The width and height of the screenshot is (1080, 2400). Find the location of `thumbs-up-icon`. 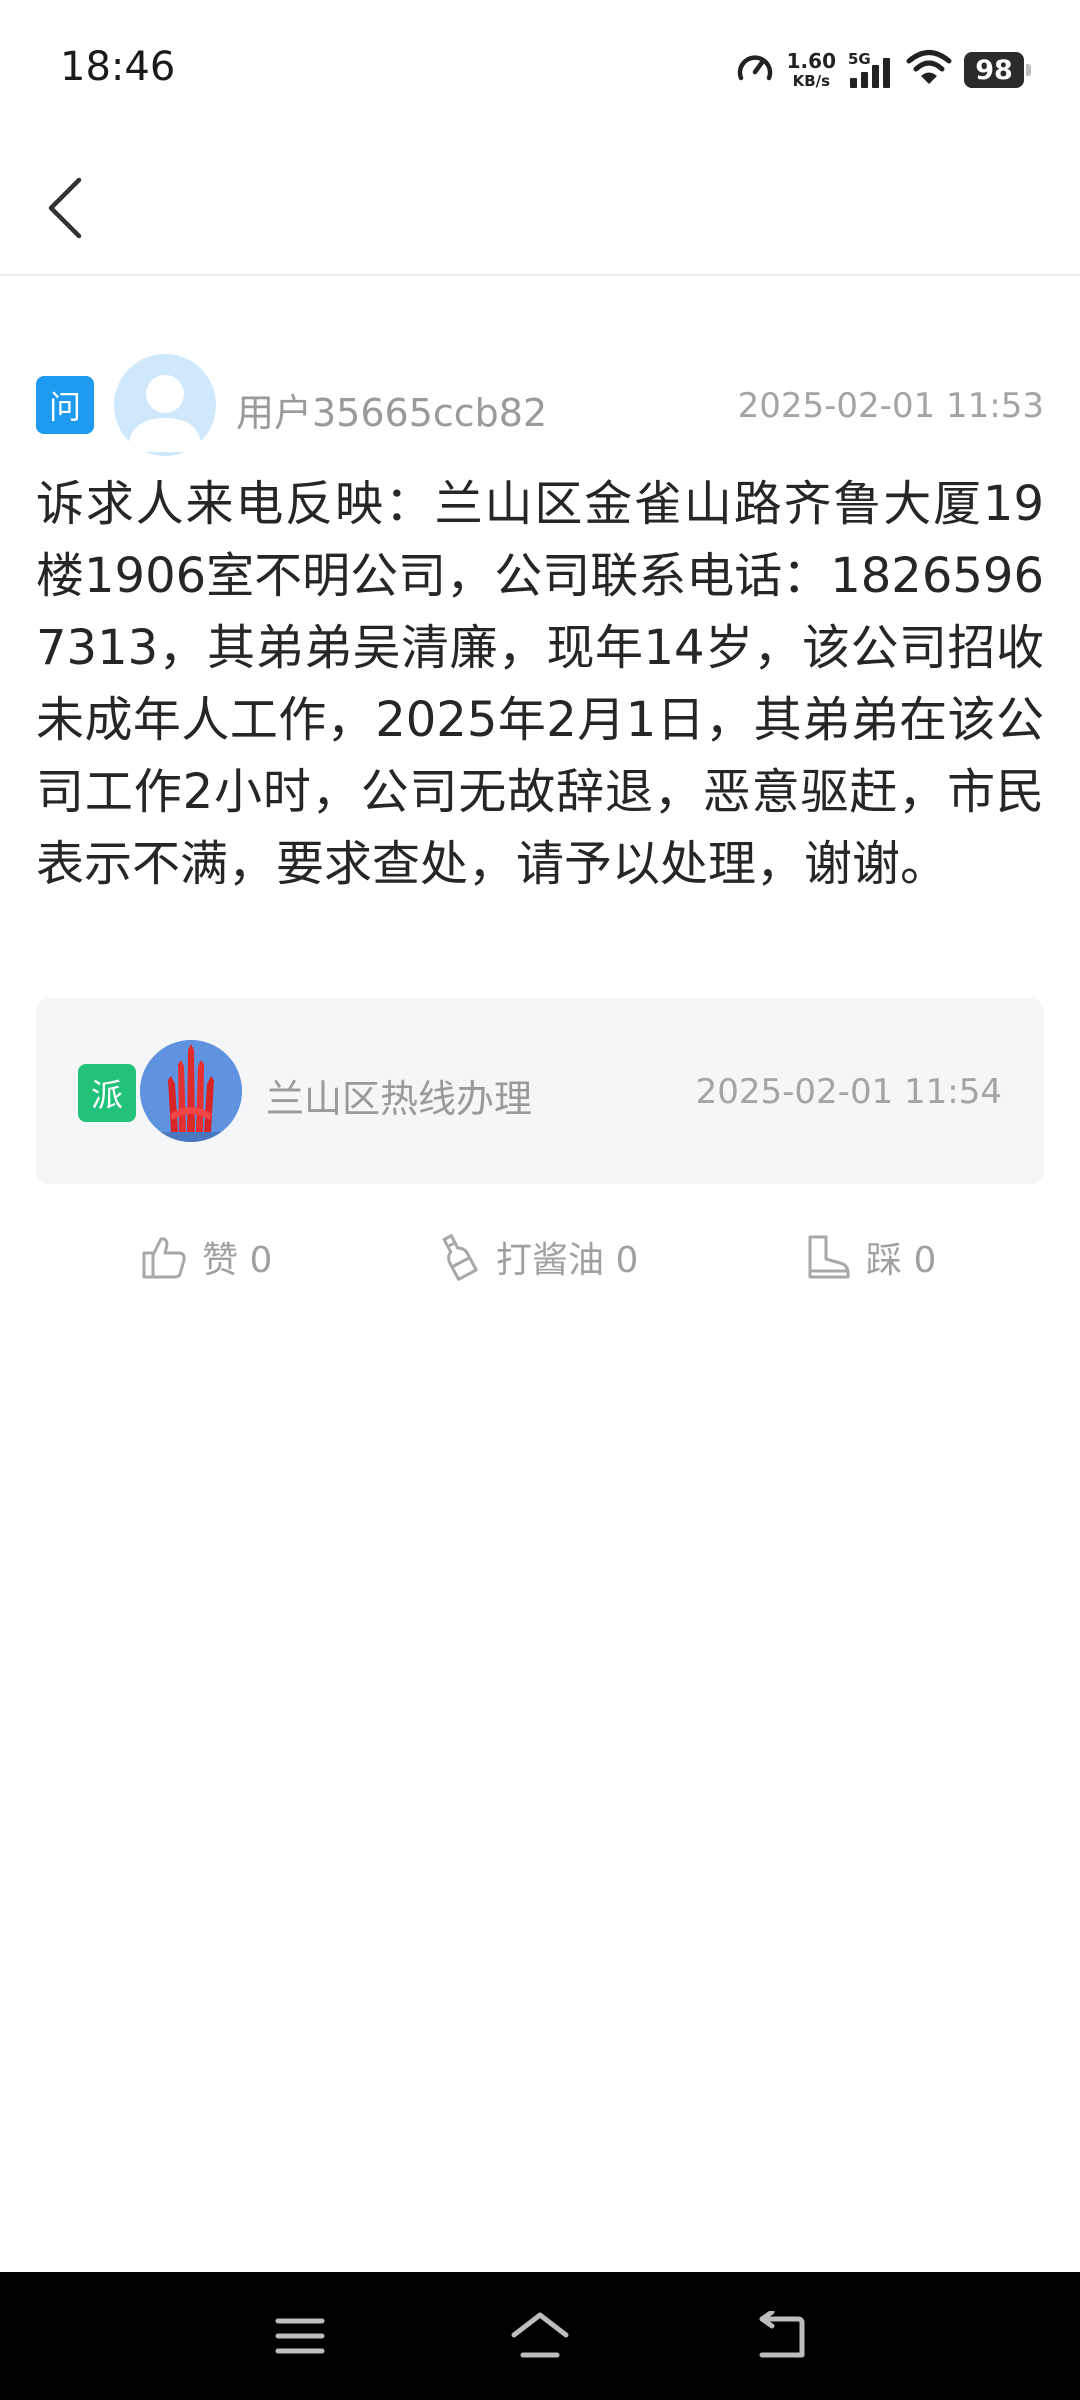

thumbs-up-icon is located at coordinates (164, 1258).